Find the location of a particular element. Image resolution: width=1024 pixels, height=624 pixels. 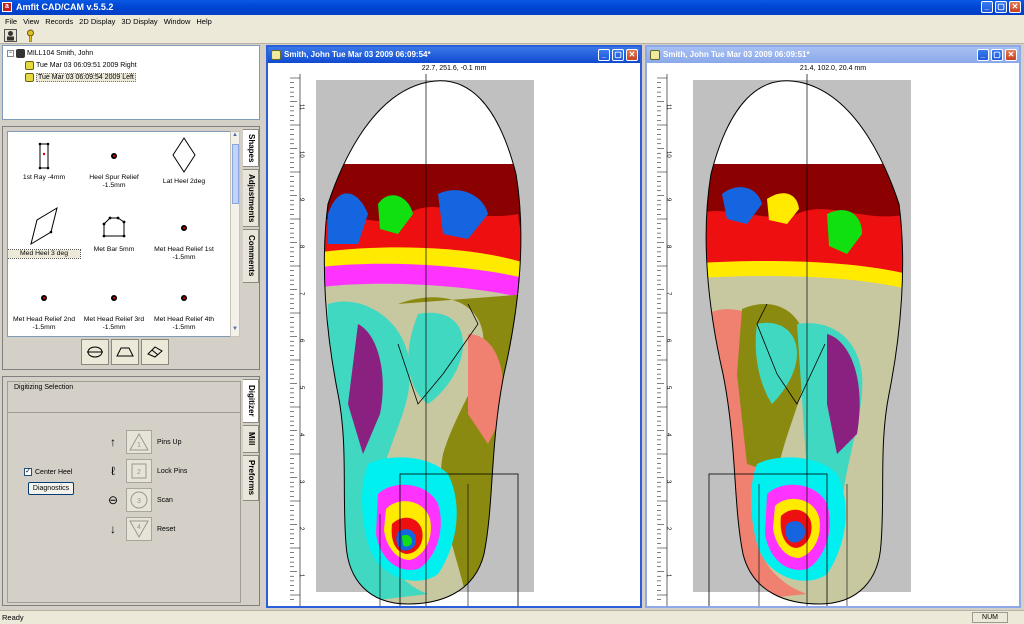

level-icon is located at coordinates (95, 352).